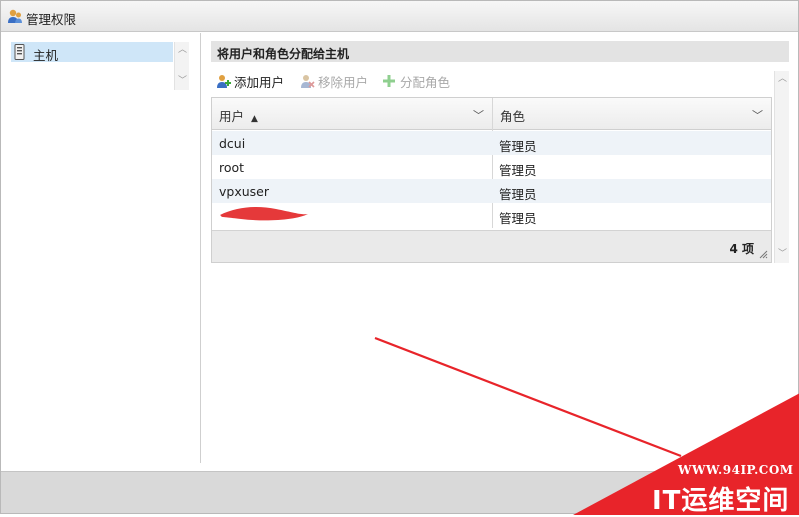 The height and width of the screenshot is (517, 799). I want to click on remove-user-icon, so click(308, 81).